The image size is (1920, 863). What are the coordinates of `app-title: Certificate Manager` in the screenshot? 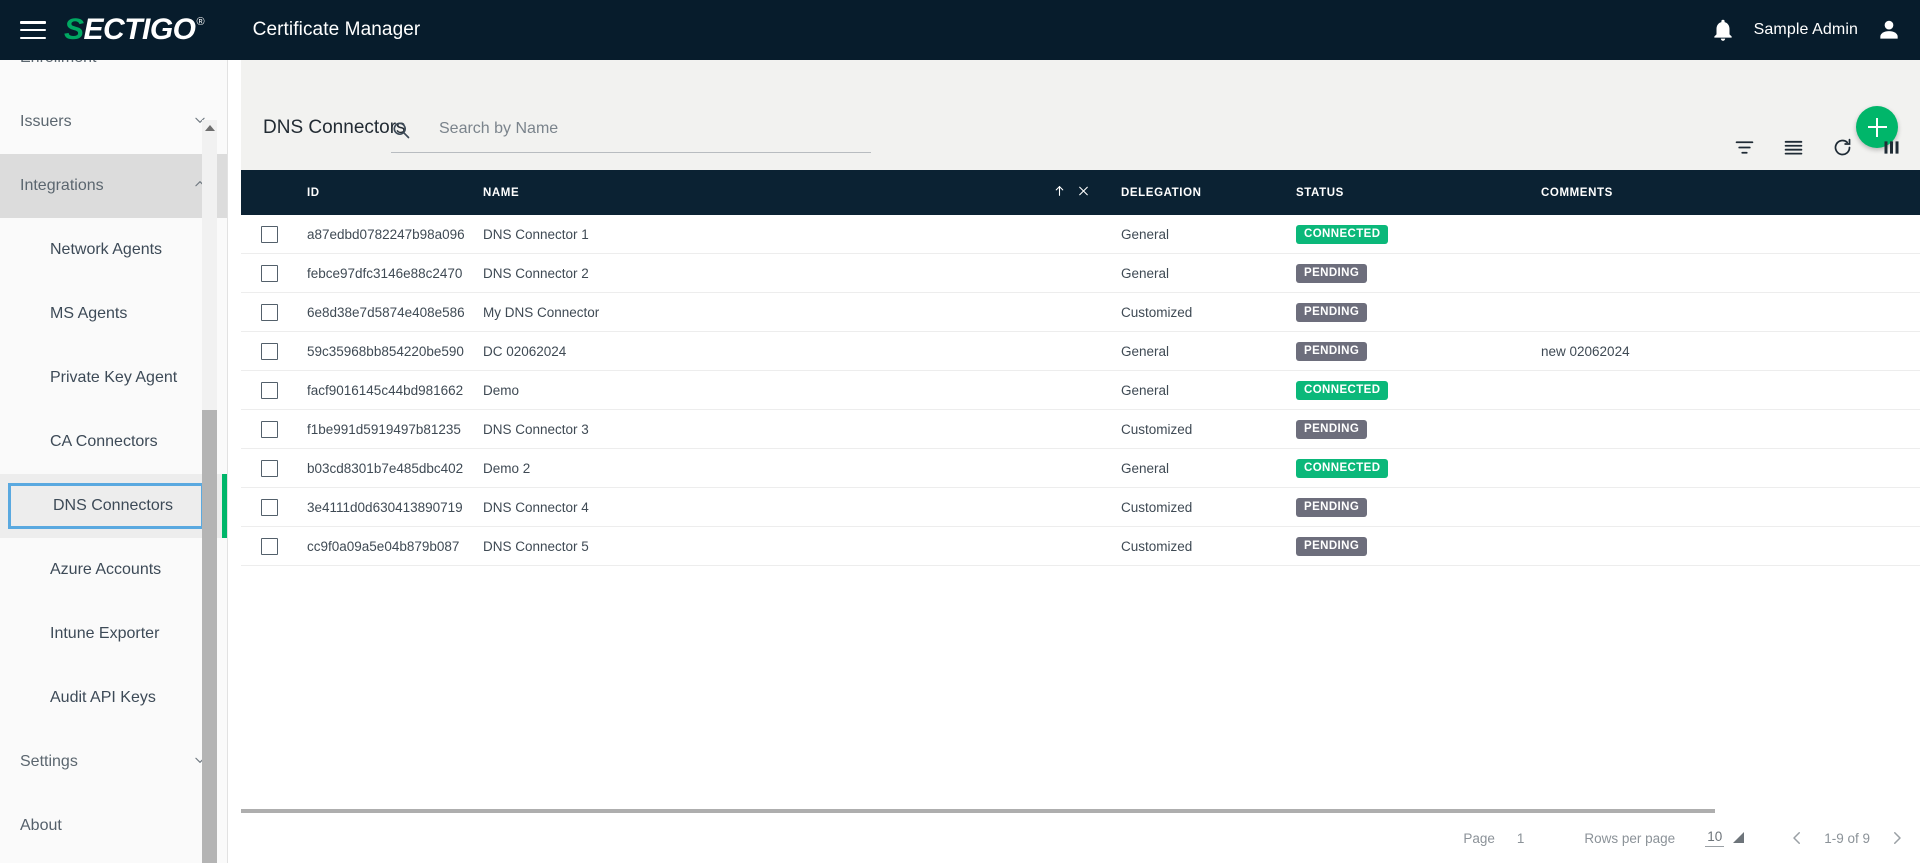 It's located at (336, 29).